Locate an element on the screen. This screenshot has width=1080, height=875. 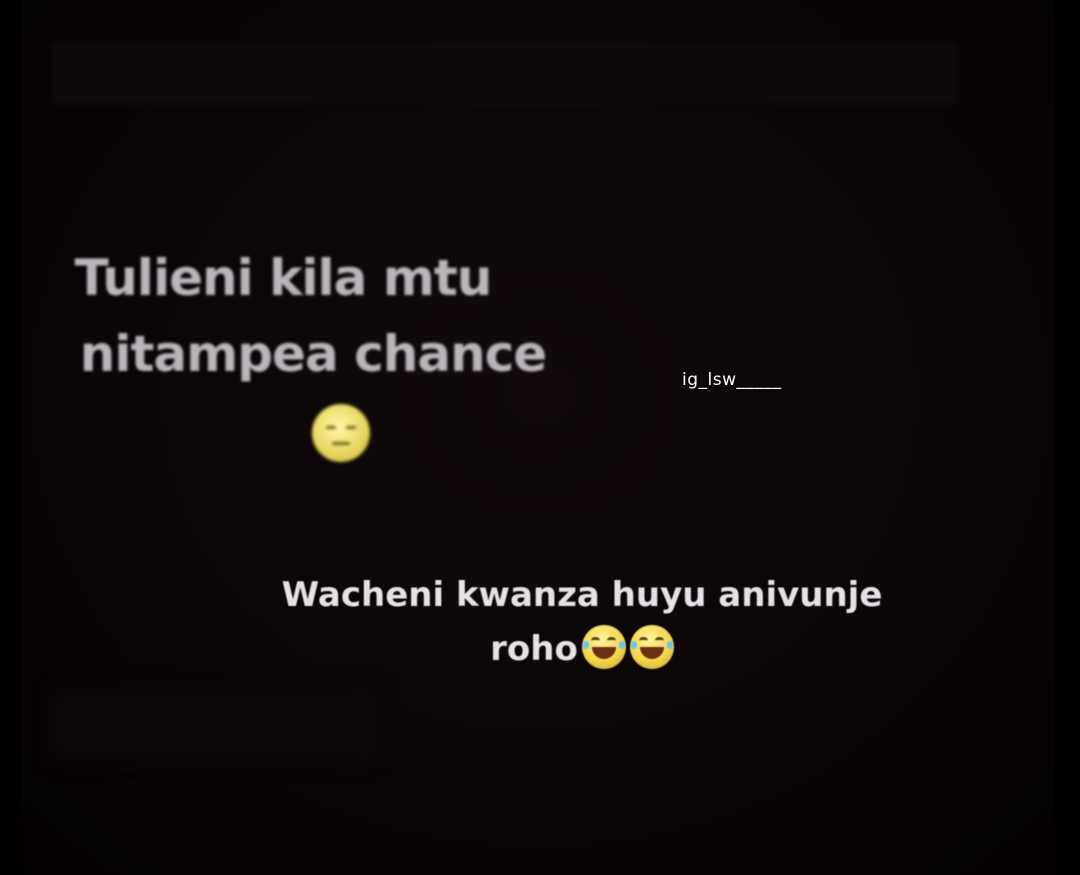
right-border is located at coordinates (1067, 437).